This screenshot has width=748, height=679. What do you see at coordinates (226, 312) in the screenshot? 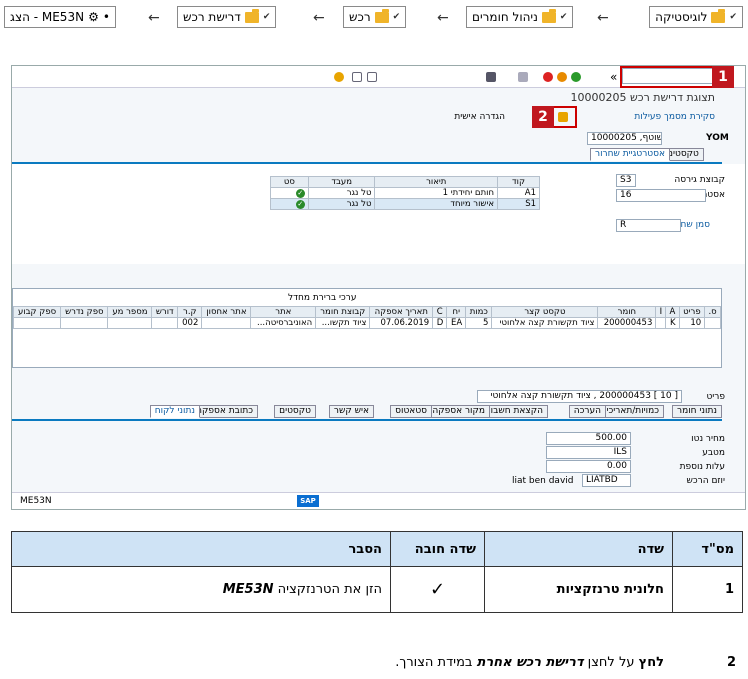
I see `items-col-header: אתר אחסון` at bounding box center [226, 312].